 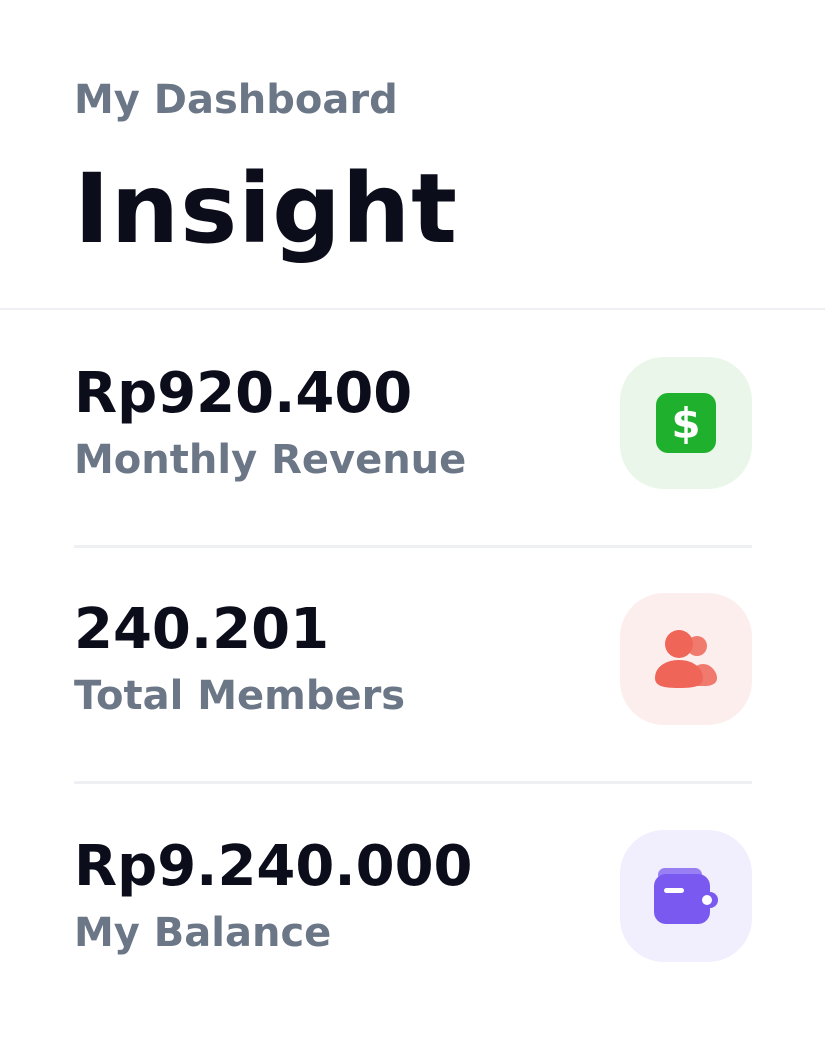 I want to click on stat-text: 240.201 Total Members, so click(x=239, y=659).